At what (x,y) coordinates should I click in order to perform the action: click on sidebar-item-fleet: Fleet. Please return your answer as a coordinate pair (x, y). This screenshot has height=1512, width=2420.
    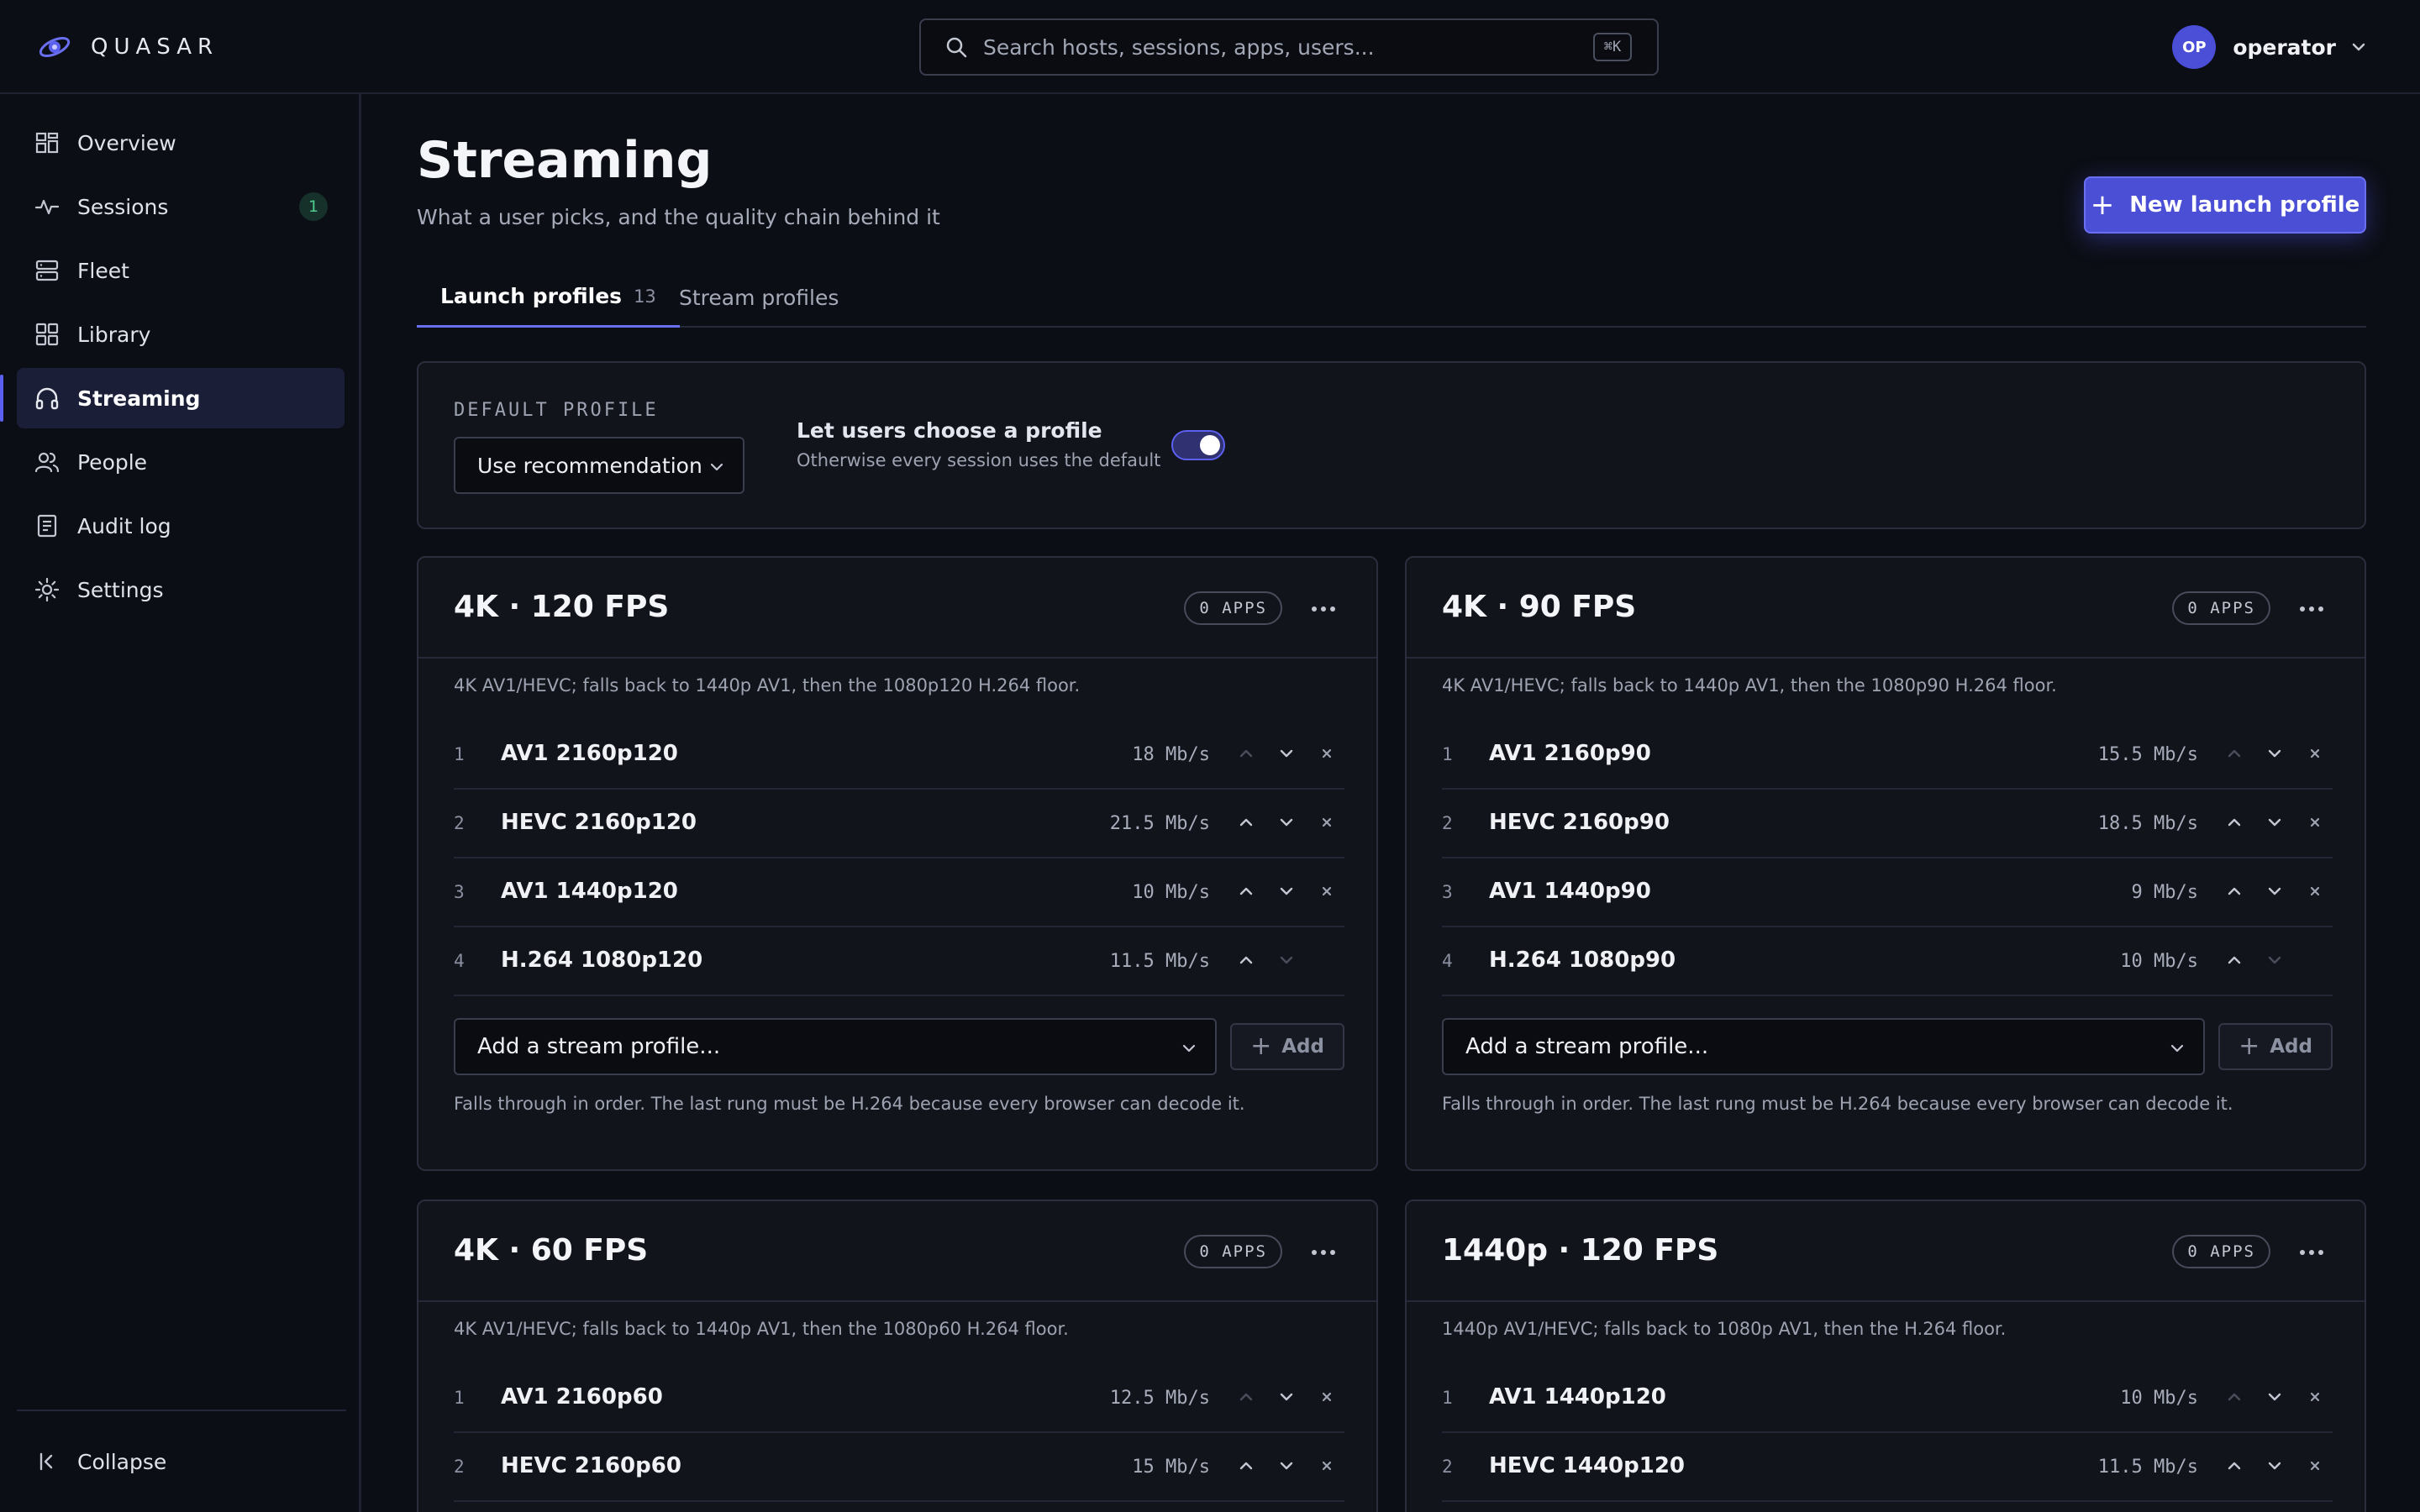
    Looking at the image, I should click on (181, 270).